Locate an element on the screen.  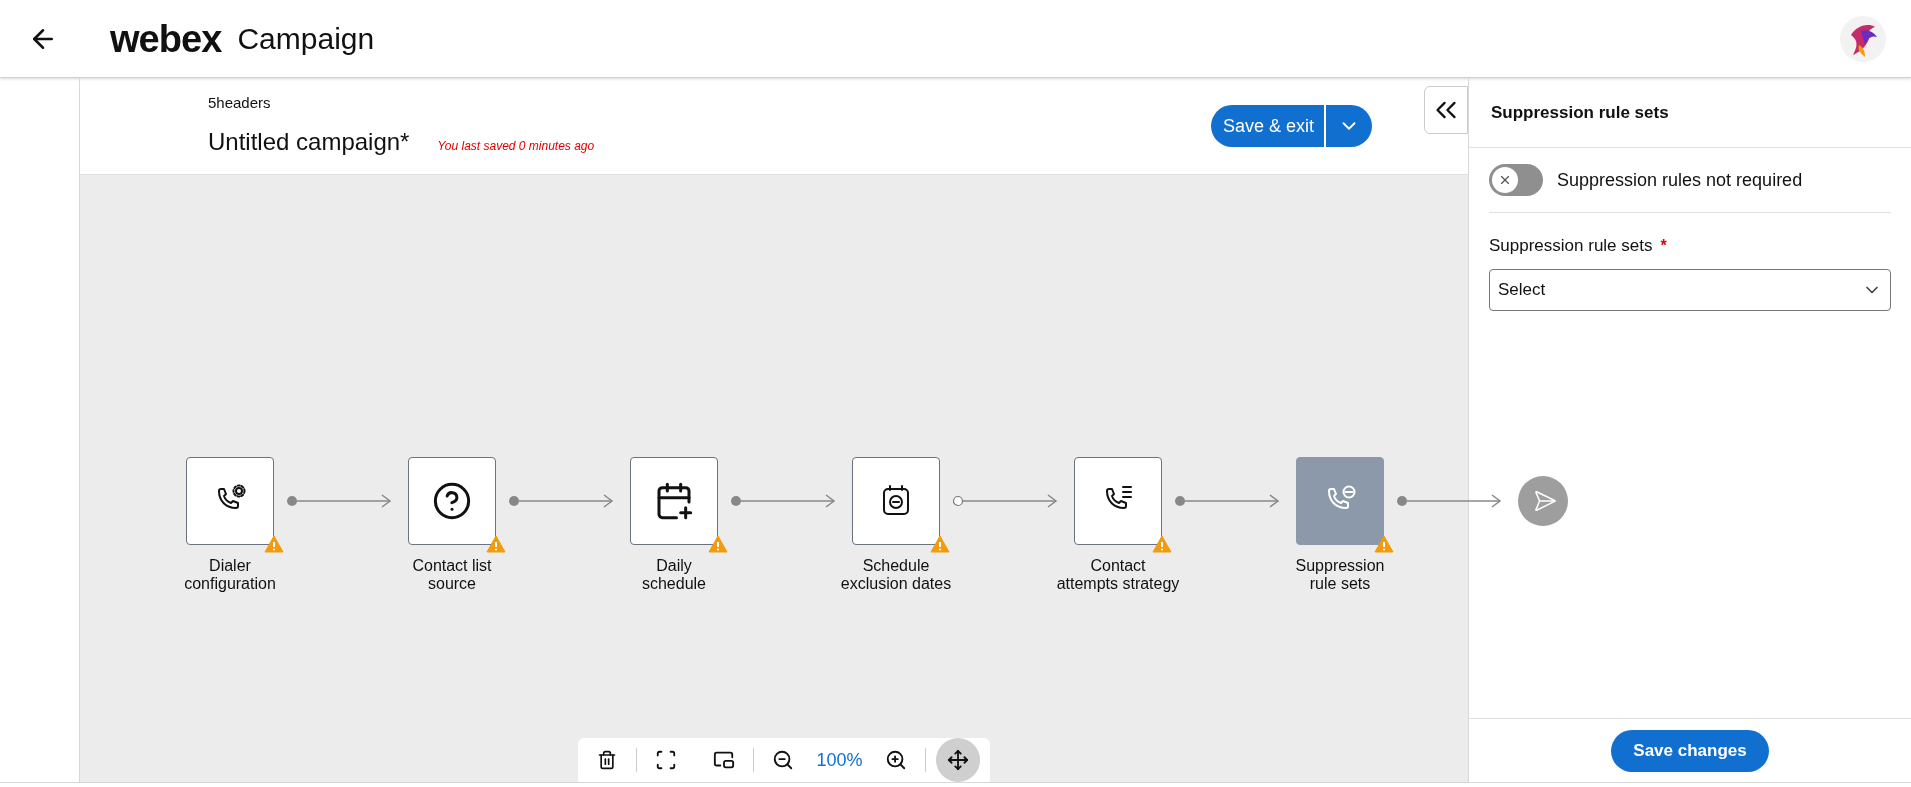
rule-sets-dropdown: Select is located at coordinates (1690, 289).